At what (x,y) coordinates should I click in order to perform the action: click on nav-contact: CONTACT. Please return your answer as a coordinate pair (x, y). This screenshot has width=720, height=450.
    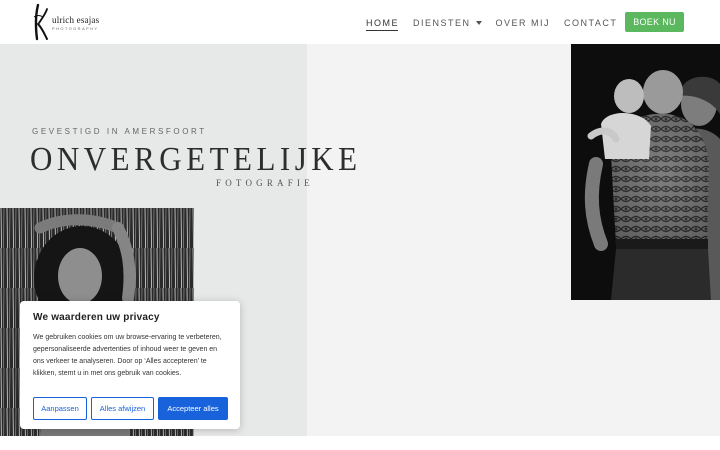
    Looking at the image, I should click on (590, 23).